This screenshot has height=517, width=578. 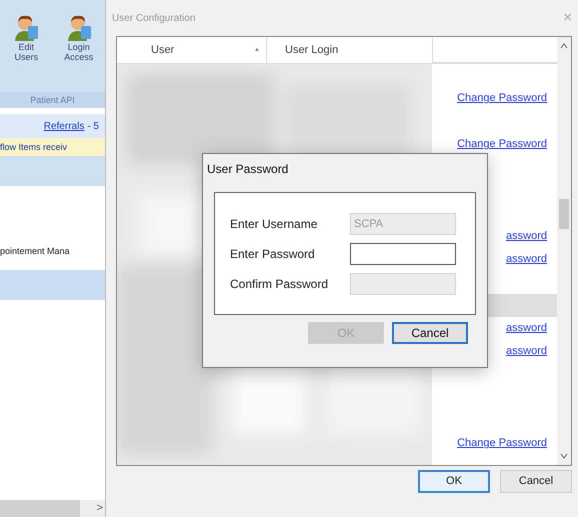 I want to click on dialog-title: User Password, so click(x=247, y=169).